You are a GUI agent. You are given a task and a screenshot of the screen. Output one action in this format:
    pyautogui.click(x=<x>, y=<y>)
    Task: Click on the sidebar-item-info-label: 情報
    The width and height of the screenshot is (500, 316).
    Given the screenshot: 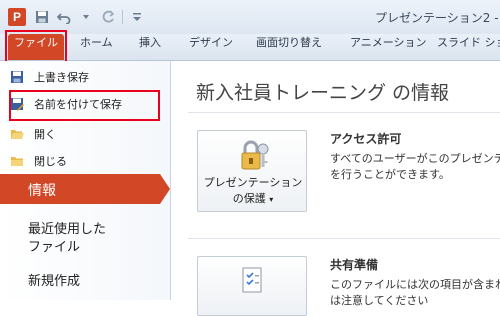 What is the action you would take?
    pyautogui.click(x=42, y=191)
    